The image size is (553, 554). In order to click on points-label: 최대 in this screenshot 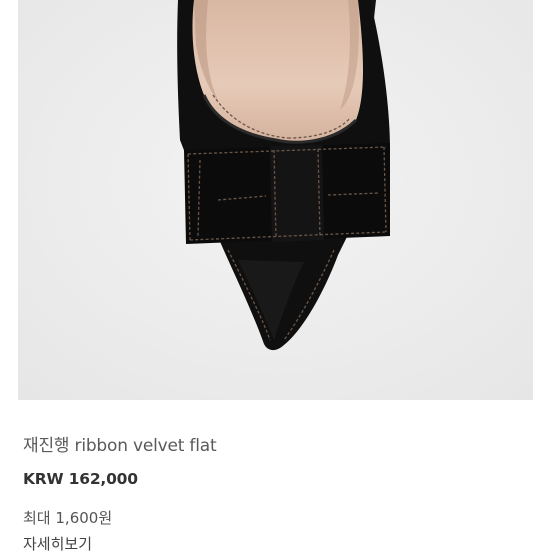, I will do `click(37, 518)`.